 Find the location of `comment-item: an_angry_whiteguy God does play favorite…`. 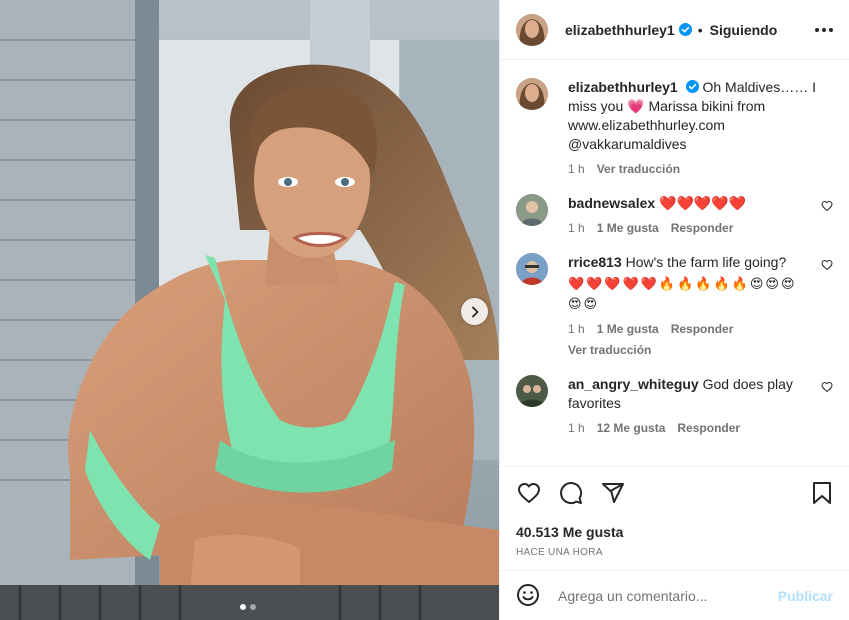

comment-item: an_angry_whiteguy God does play favorite… is located at coordinates (674, 405).